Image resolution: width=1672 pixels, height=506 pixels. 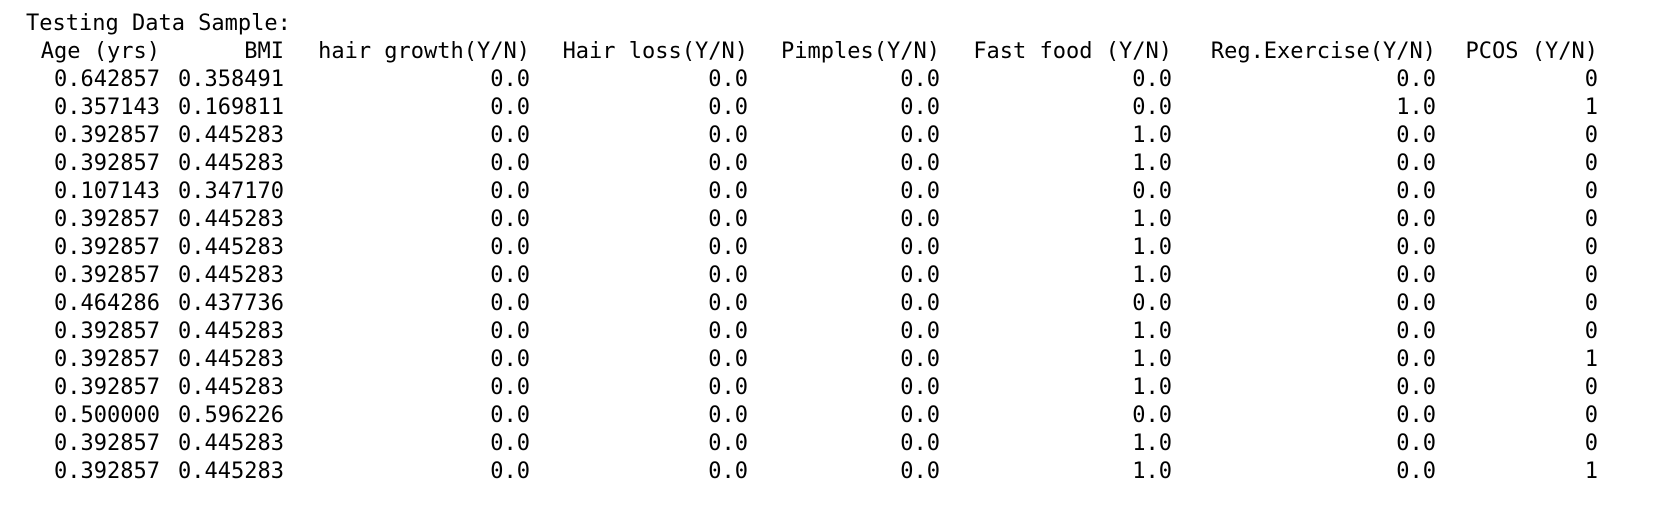 I want to click on column-header-reg-exercise: Reg.Exercise(Y/N), so click(x=1323, y=51).